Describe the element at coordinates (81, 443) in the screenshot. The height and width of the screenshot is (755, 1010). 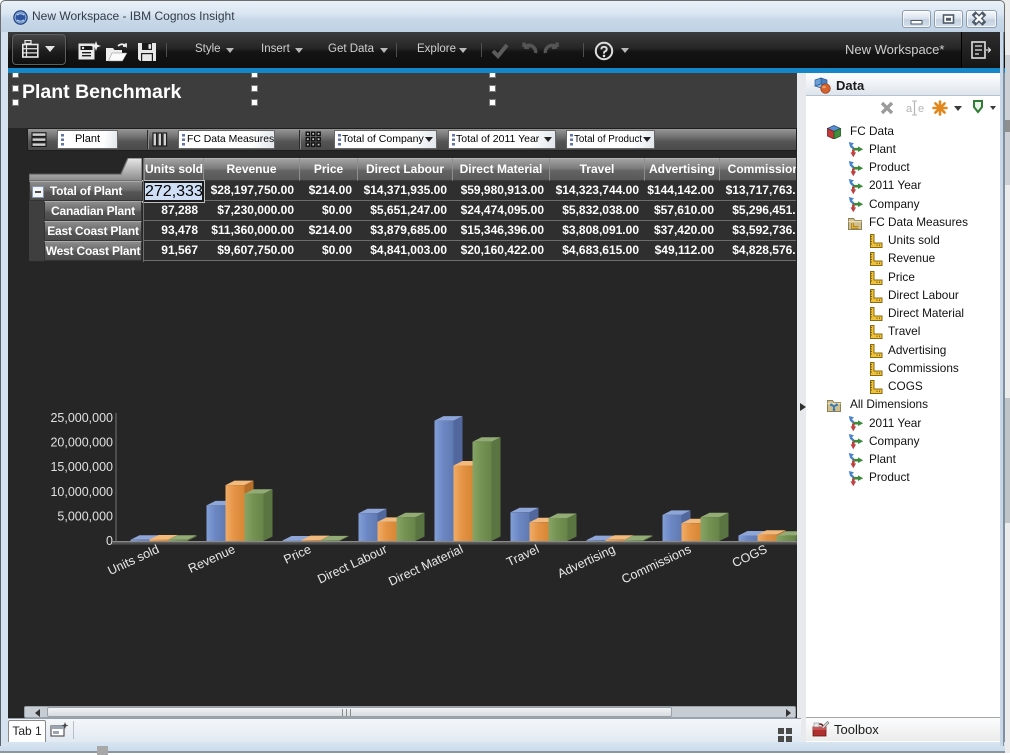
I see `svg-text: 20,000,000` at that location.